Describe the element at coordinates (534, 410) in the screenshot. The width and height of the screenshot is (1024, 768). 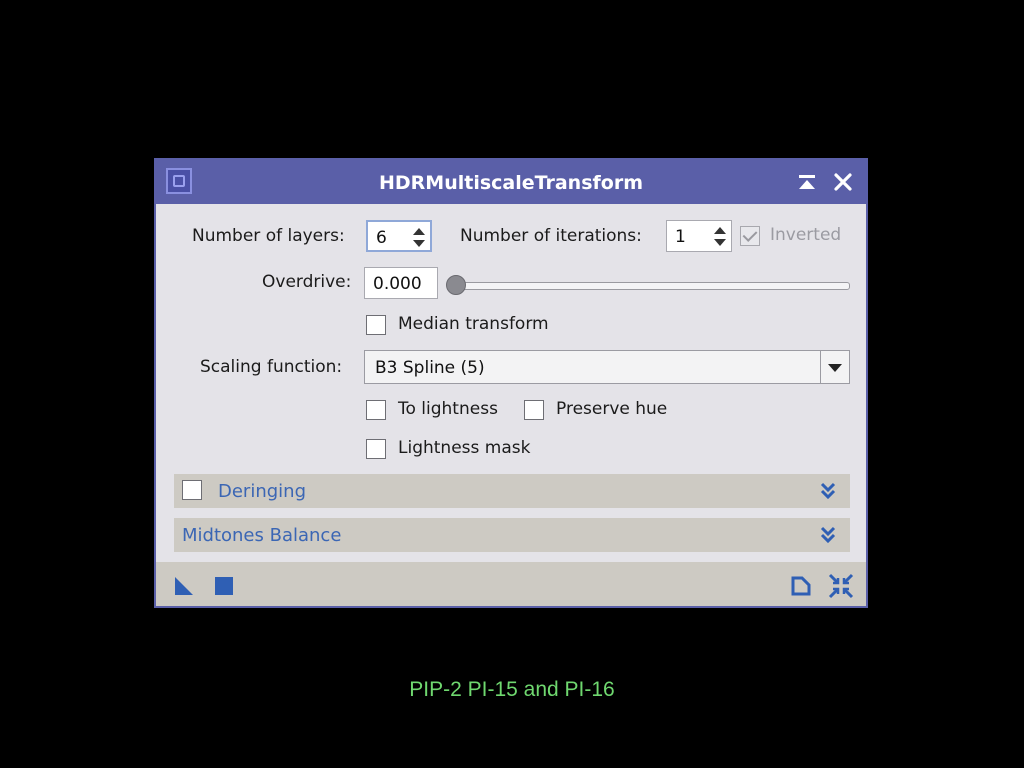
I see `preserve-hue-checkbox` at that location.